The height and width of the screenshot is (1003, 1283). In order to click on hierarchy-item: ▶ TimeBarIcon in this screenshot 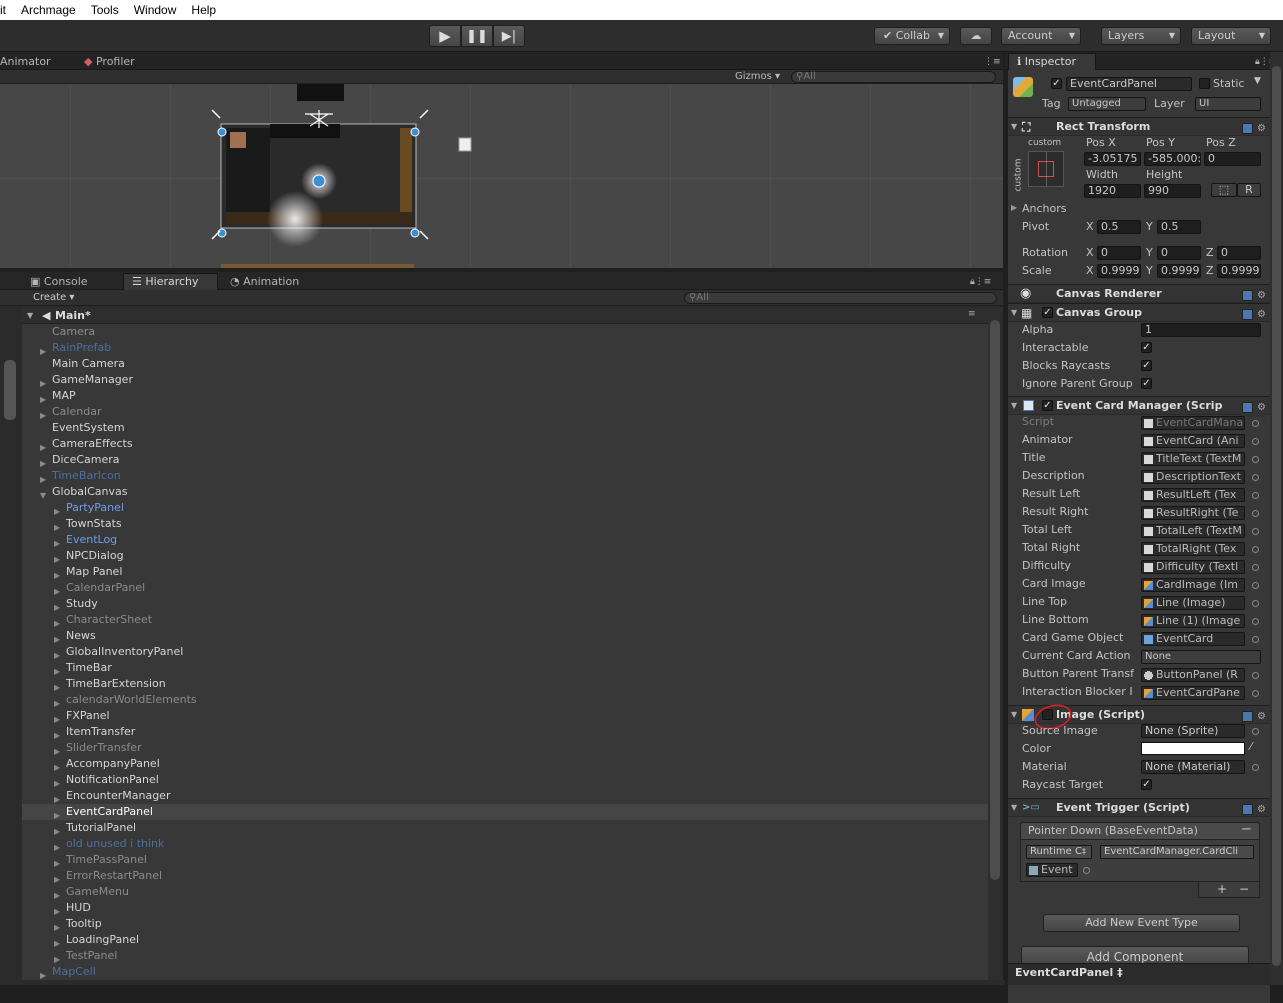, I will do `click(505, 476)`.